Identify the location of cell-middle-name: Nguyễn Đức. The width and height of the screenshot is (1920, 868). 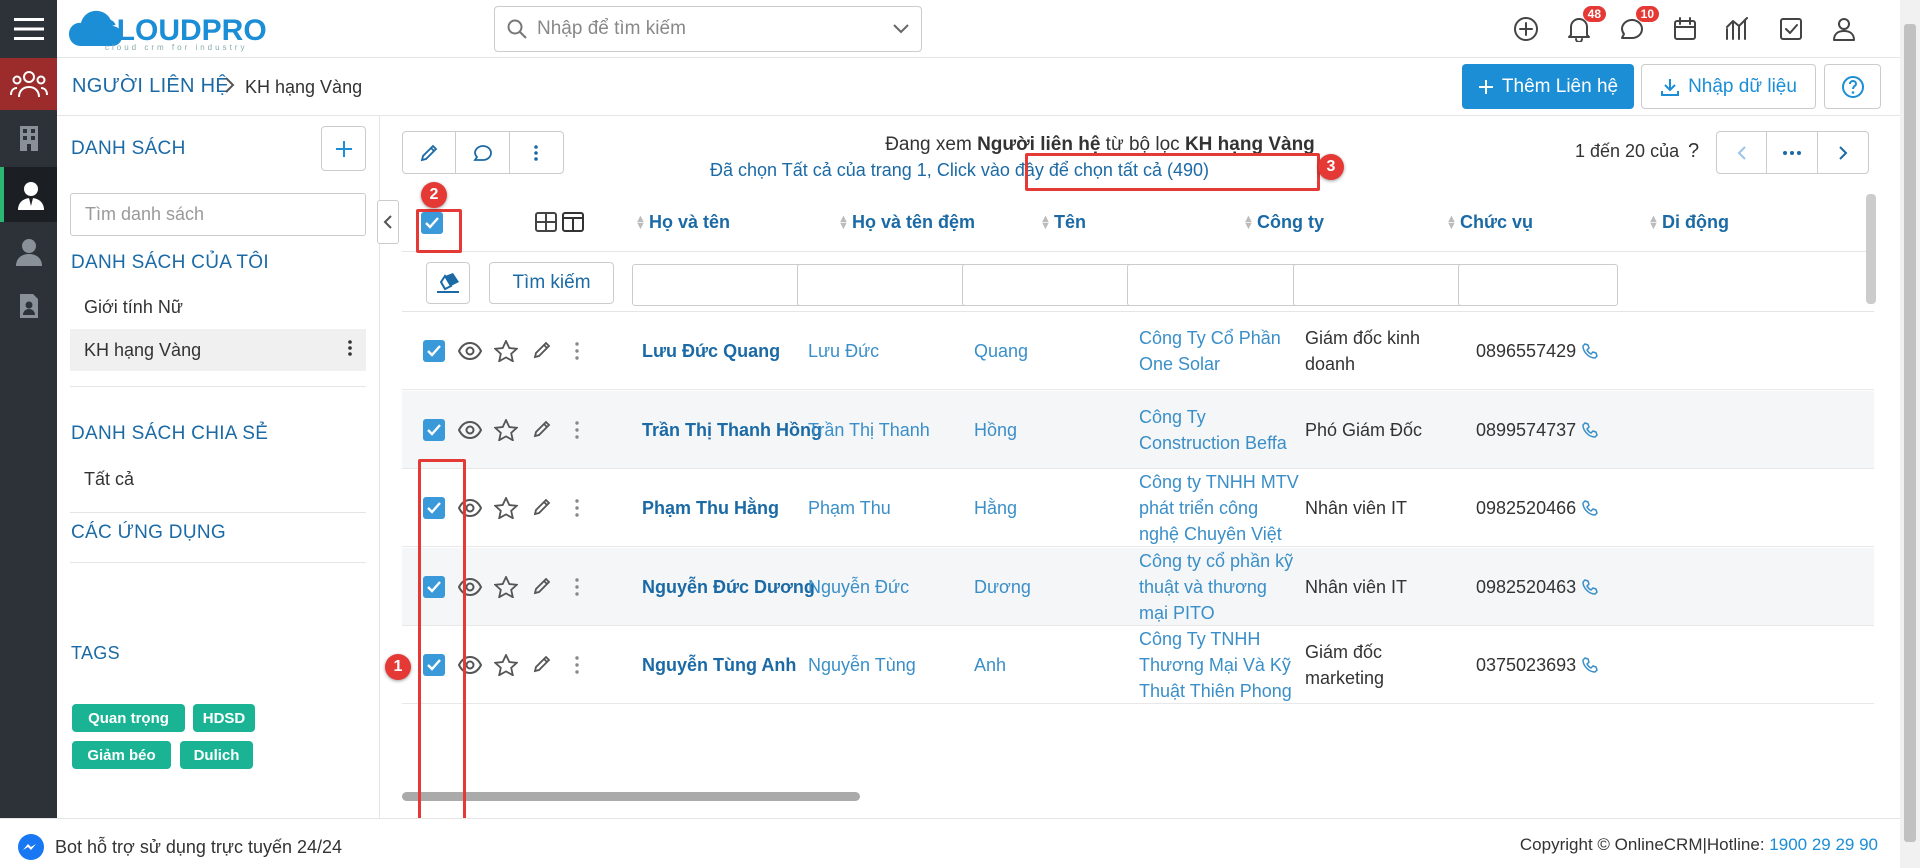
(898, 587).